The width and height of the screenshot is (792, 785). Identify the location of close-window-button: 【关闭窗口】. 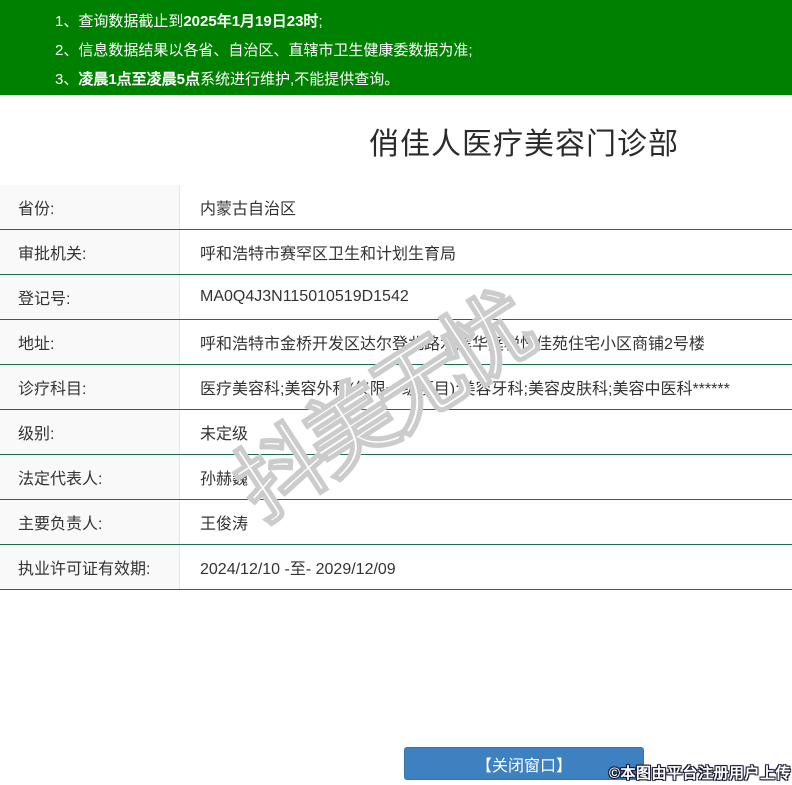
(524, 763).